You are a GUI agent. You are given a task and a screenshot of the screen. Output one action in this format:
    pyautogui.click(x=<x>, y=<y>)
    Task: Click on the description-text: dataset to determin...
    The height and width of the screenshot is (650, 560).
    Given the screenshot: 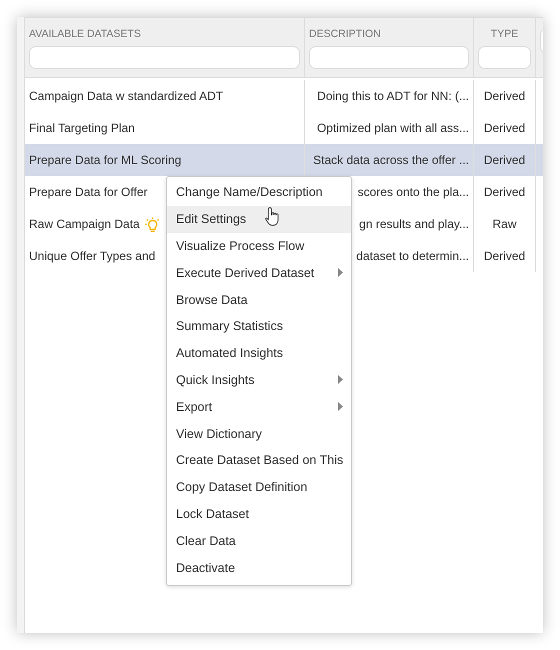 What is the action you would take?
    pyautogui.click(x=412, y=256)
    